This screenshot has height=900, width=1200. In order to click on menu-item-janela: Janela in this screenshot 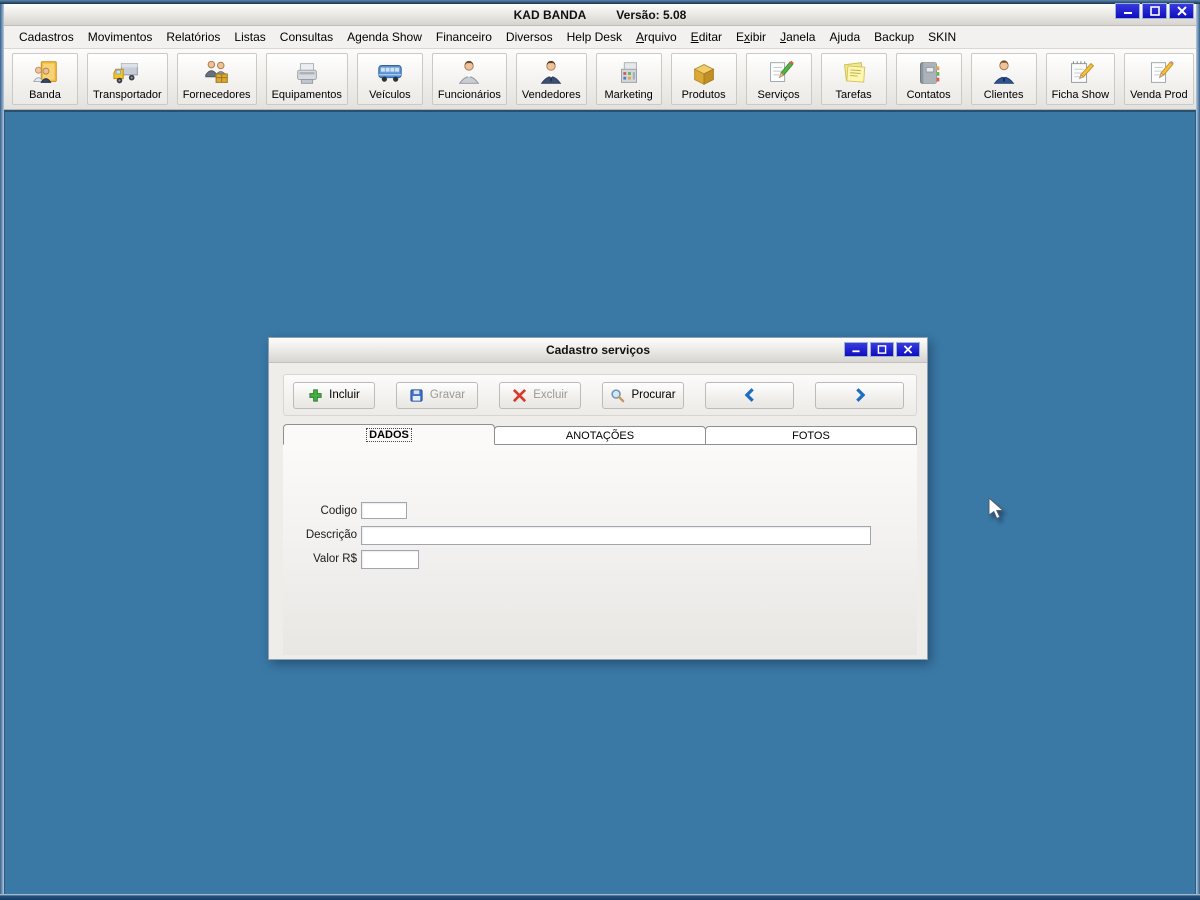, I will do `click(797, 37)`.